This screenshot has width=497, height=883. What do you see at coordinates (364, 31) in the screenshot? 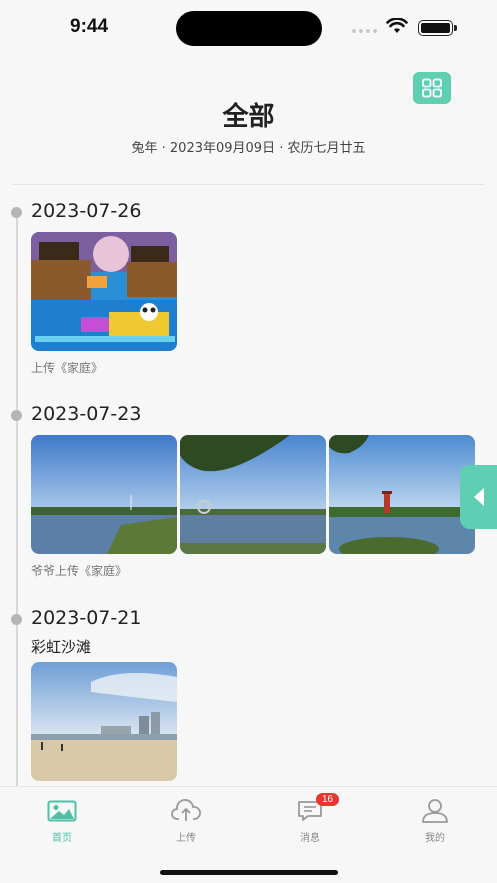
I see `cellular-signal-icon` at bounding box center [364, 31].